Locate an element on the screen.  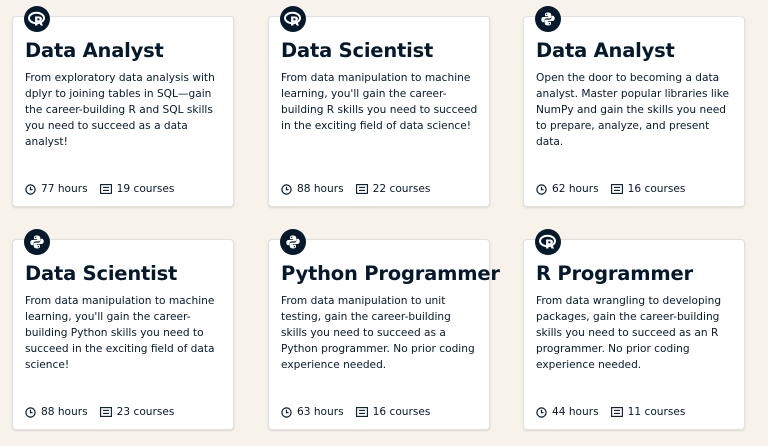
duration-stat: 63 hours is located at coordinates (312, 412).